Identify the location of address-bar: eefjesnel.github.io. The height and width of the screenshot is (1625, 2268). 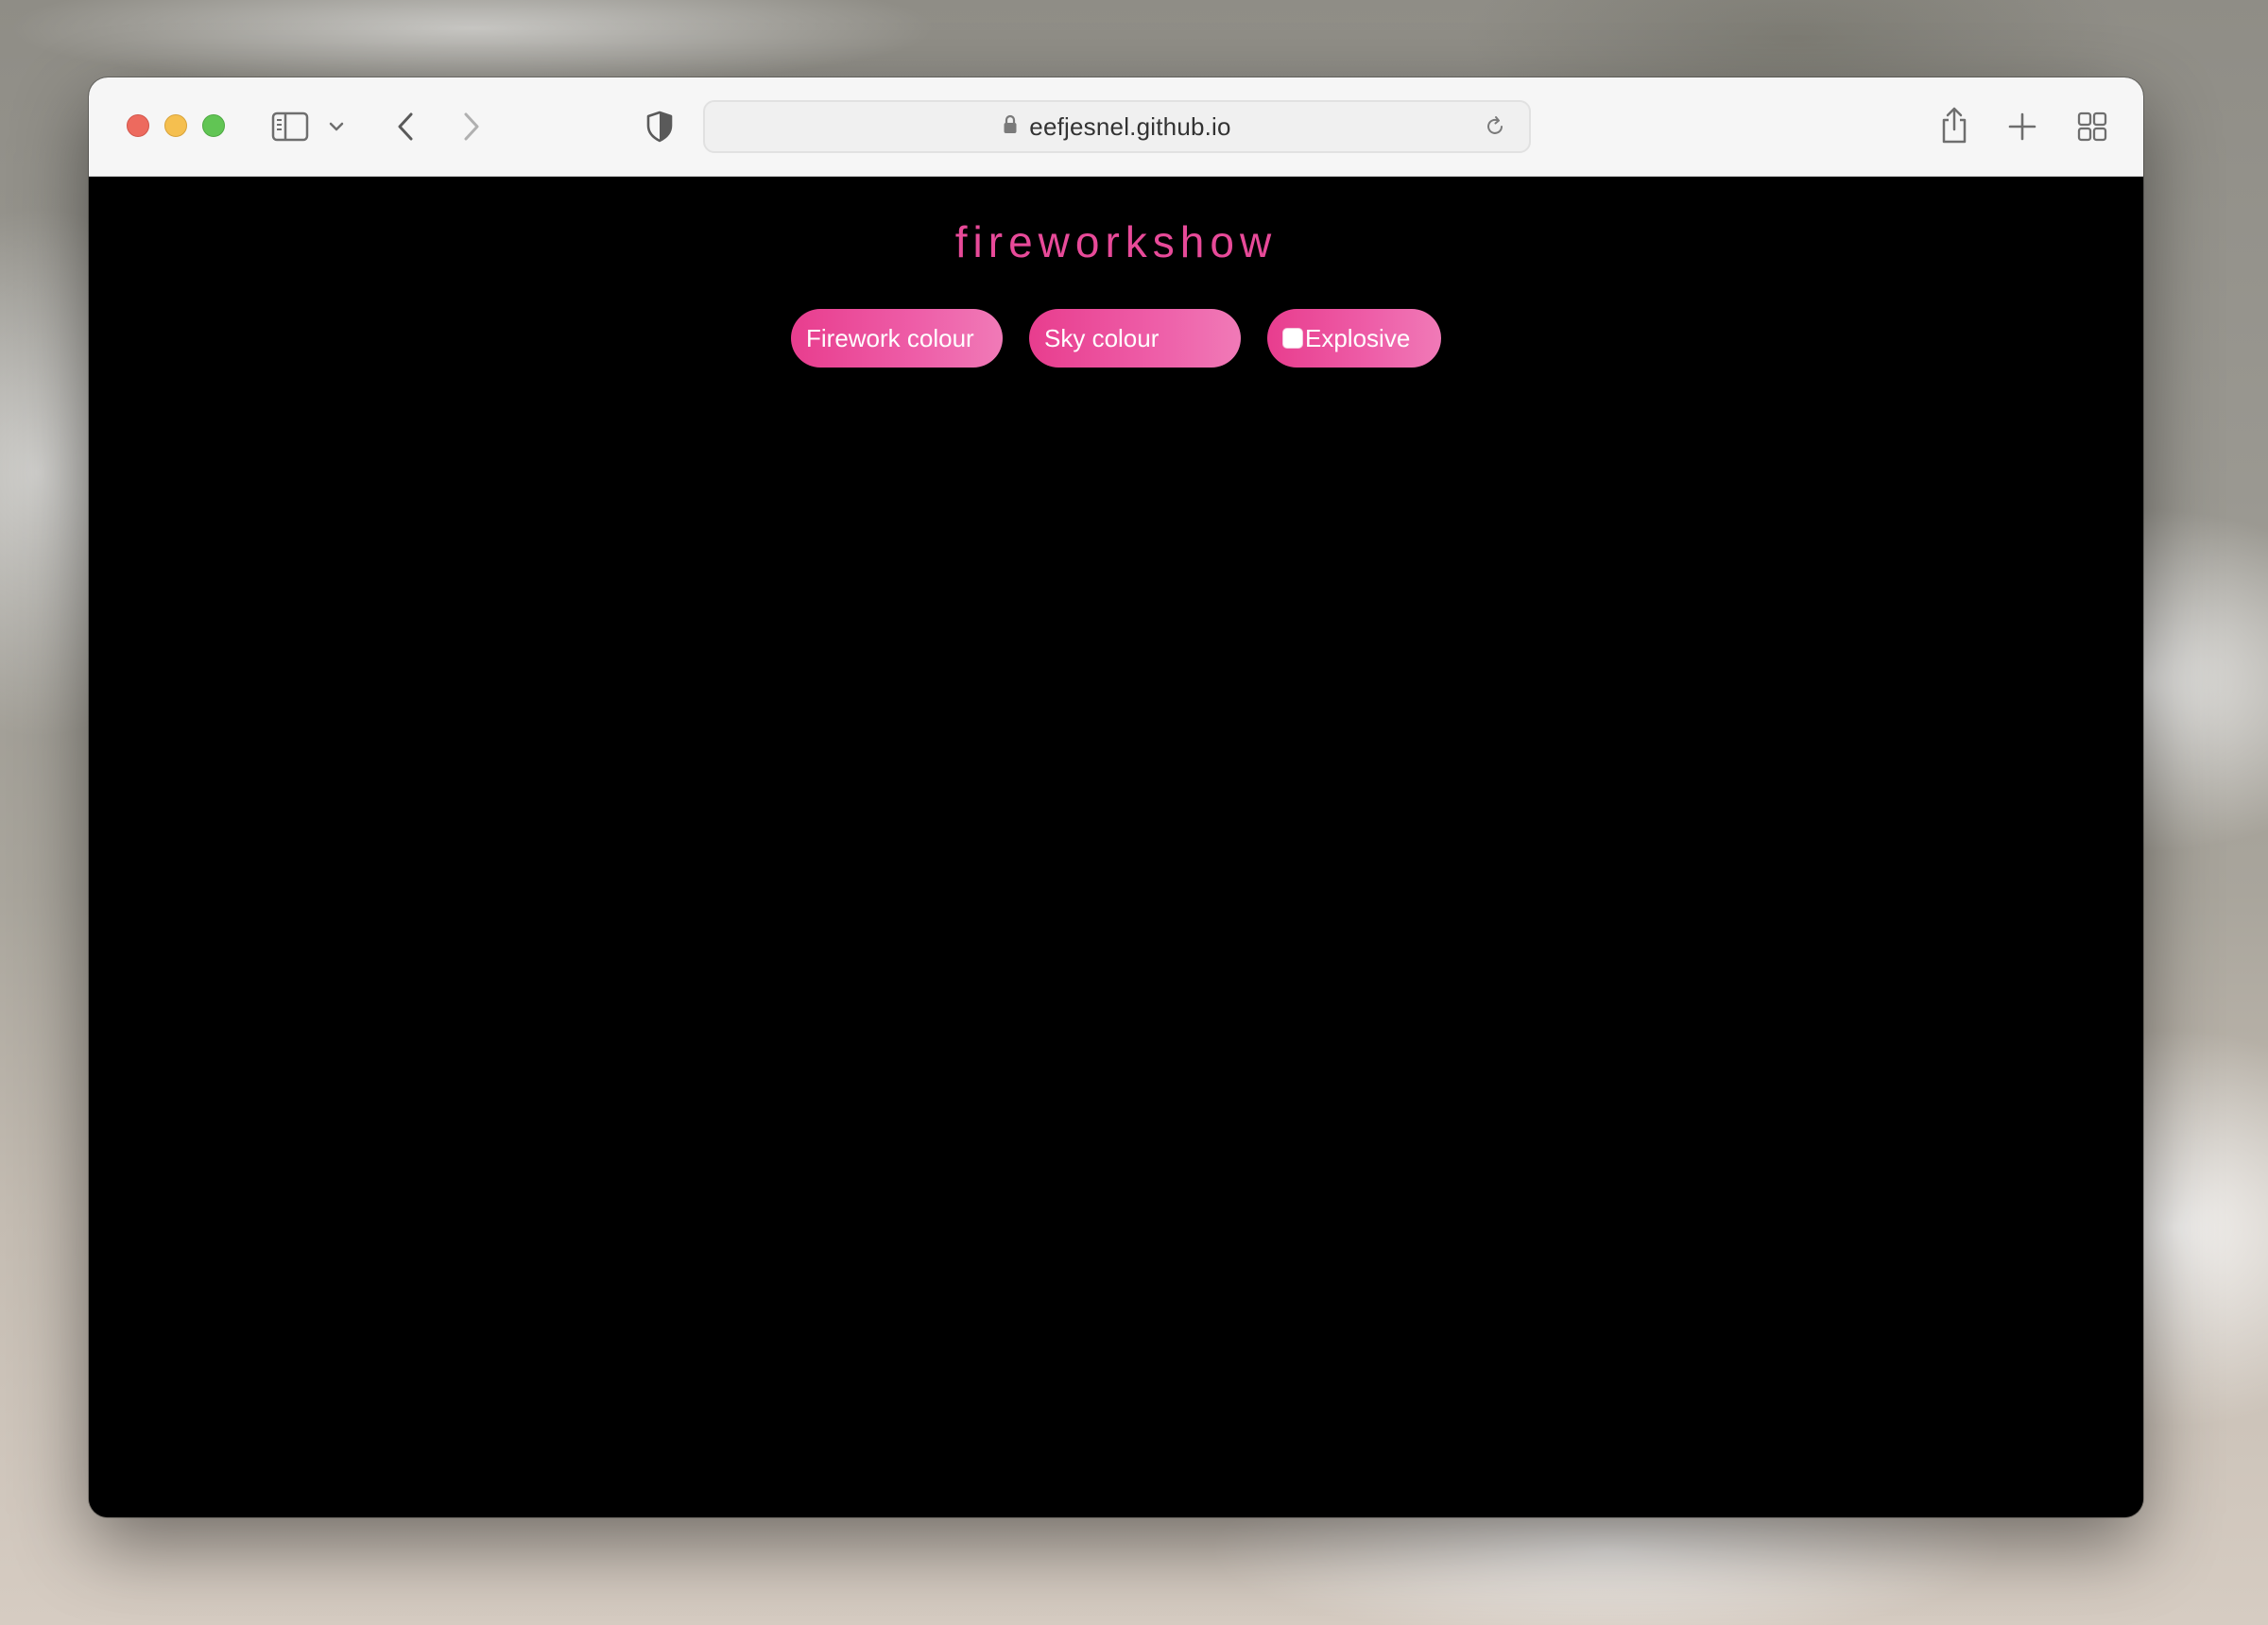
(1117, 126).